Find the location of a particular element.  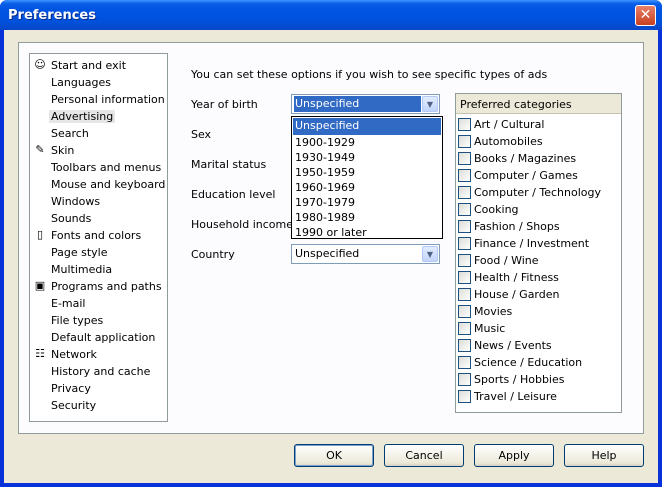

country-select: Unspecified ▼ is located at coordinates (365, 254).